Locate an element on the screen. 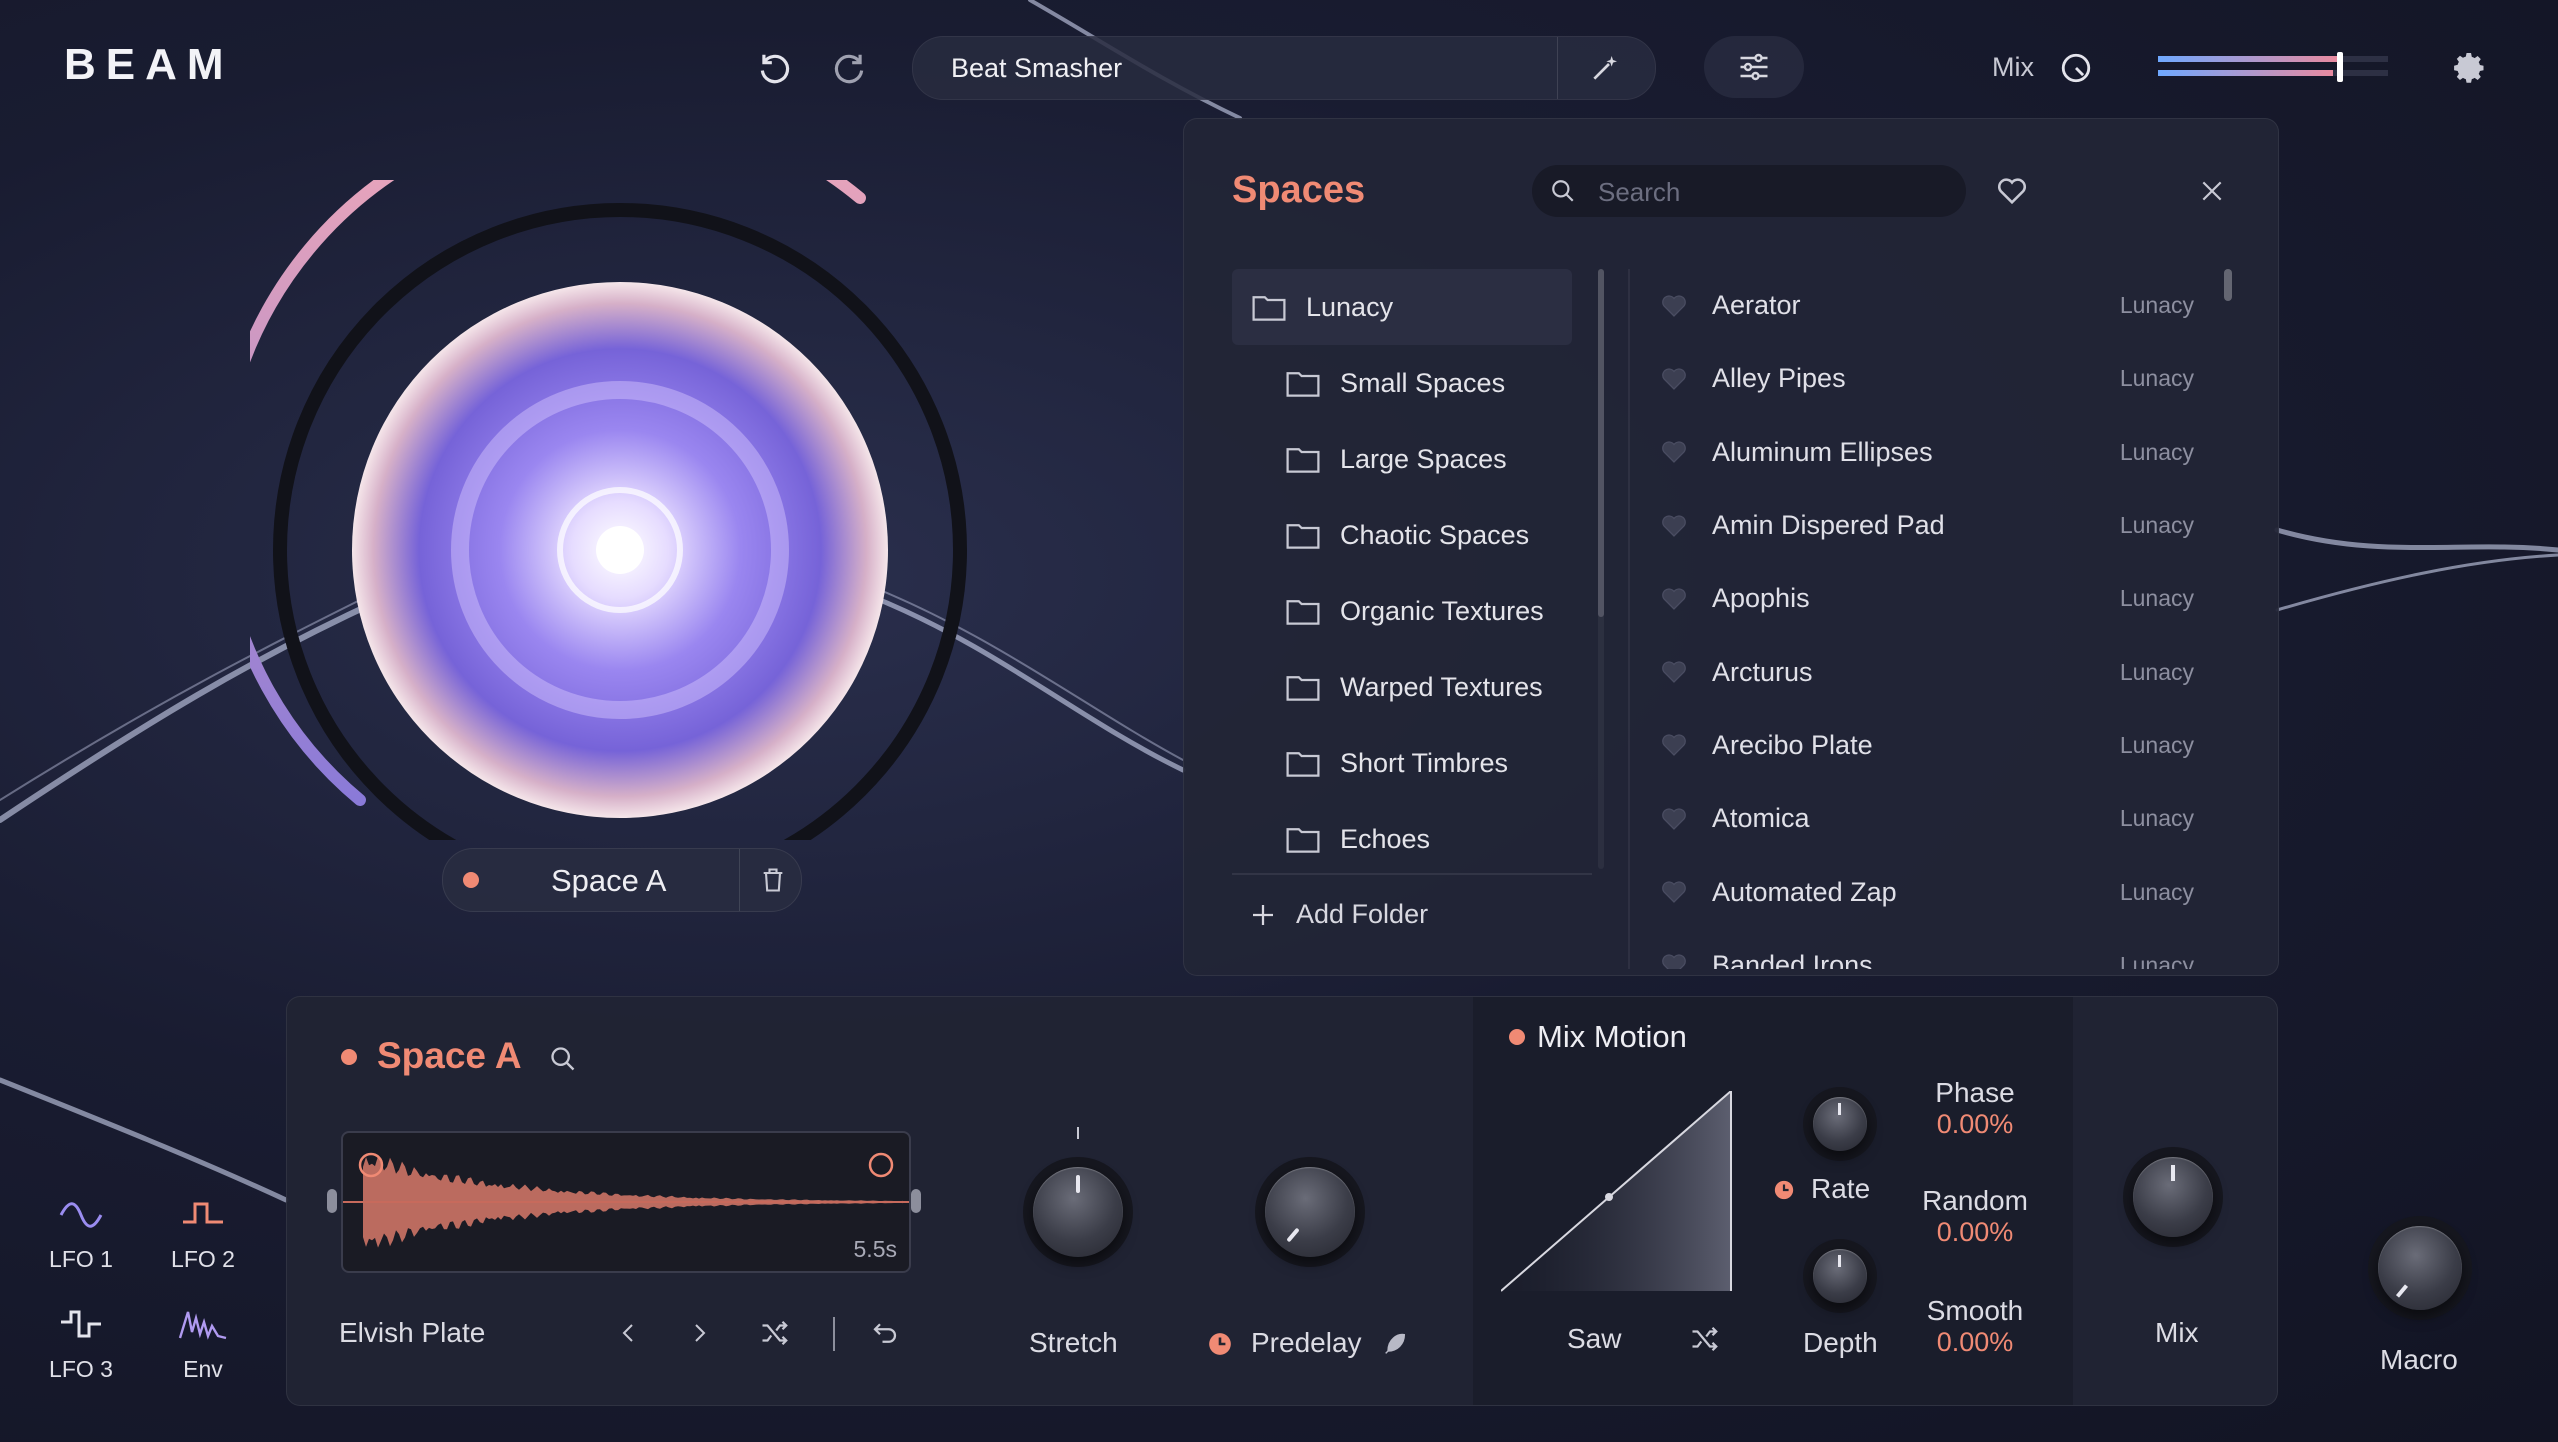 The image size is (2558, 1442). space-preset-row: Aluminum Ellipses Lunacy is located at coordinates (1938, 452).